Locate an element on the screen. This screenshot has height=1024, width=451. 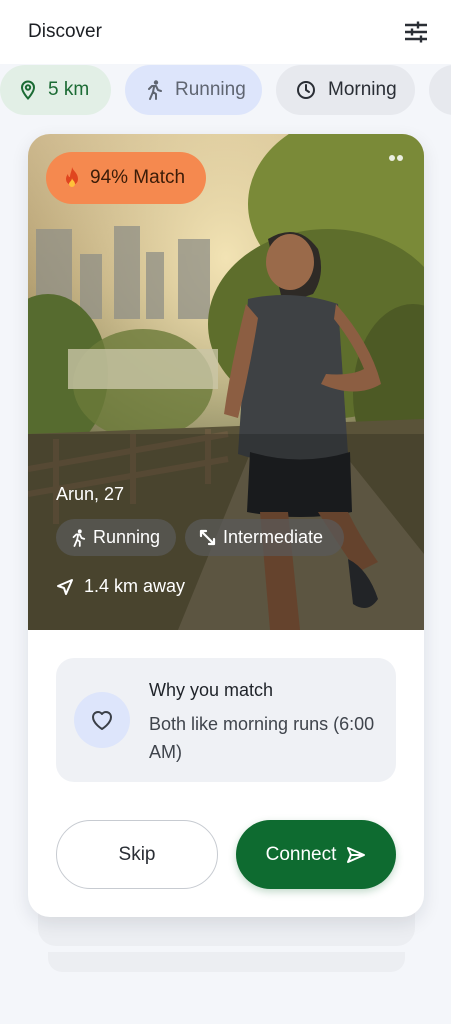
navigation-arrow-icon is located at coordinates (65, 587).